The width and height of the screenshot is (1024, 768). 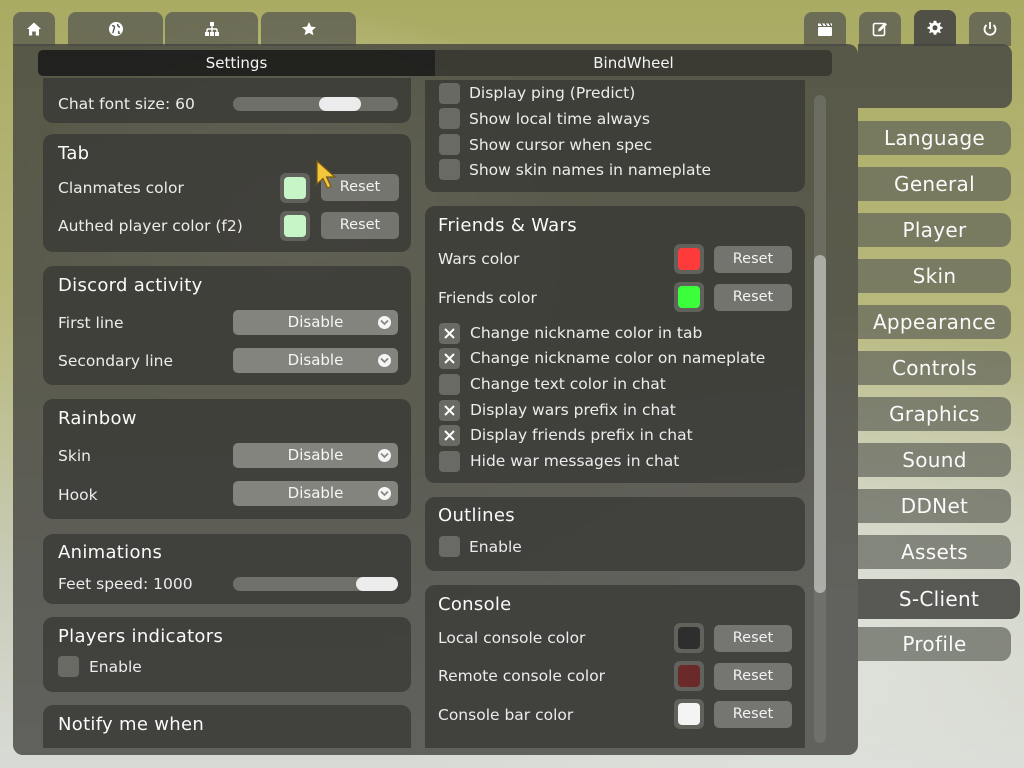 What do you see at coordinates (934, 230) in the screenshot?
I see `sidebar-item-player: Player` at bounding box center [934, 230].